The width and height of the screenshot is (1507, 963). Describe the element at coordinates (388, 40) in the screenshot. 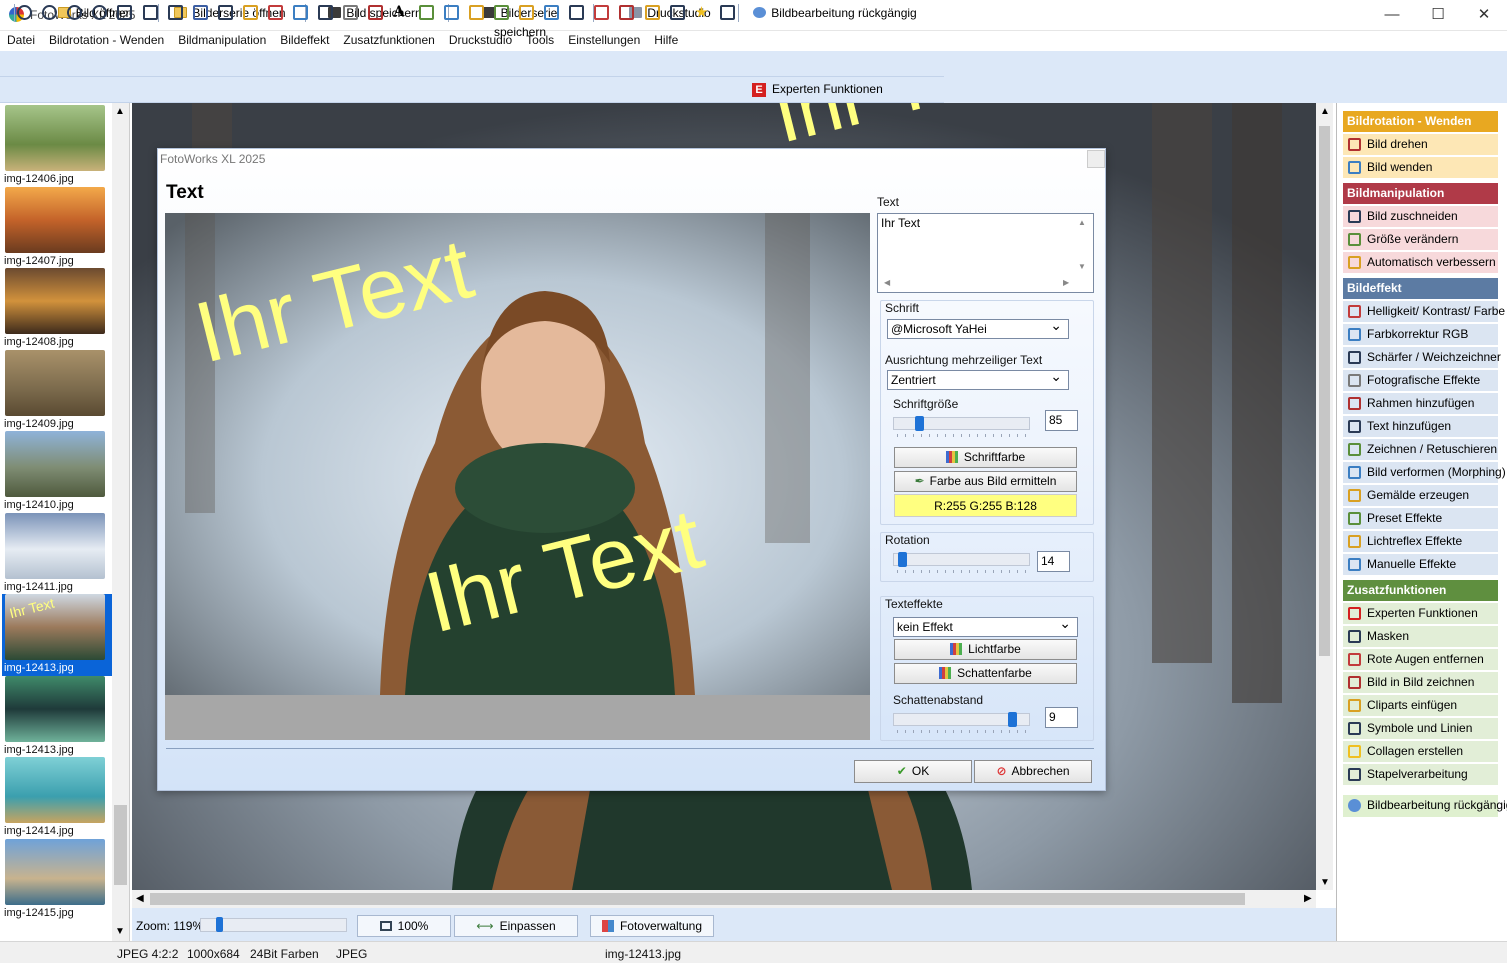

I see `menu-zusatzfunktionen: Zusatzfunktionen` at that location.